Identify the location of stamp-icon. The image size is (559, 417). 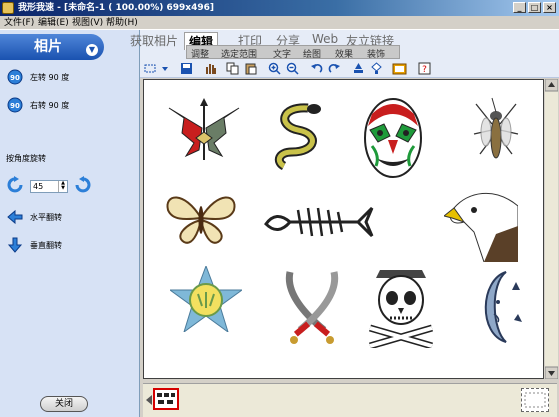
(358, 68).